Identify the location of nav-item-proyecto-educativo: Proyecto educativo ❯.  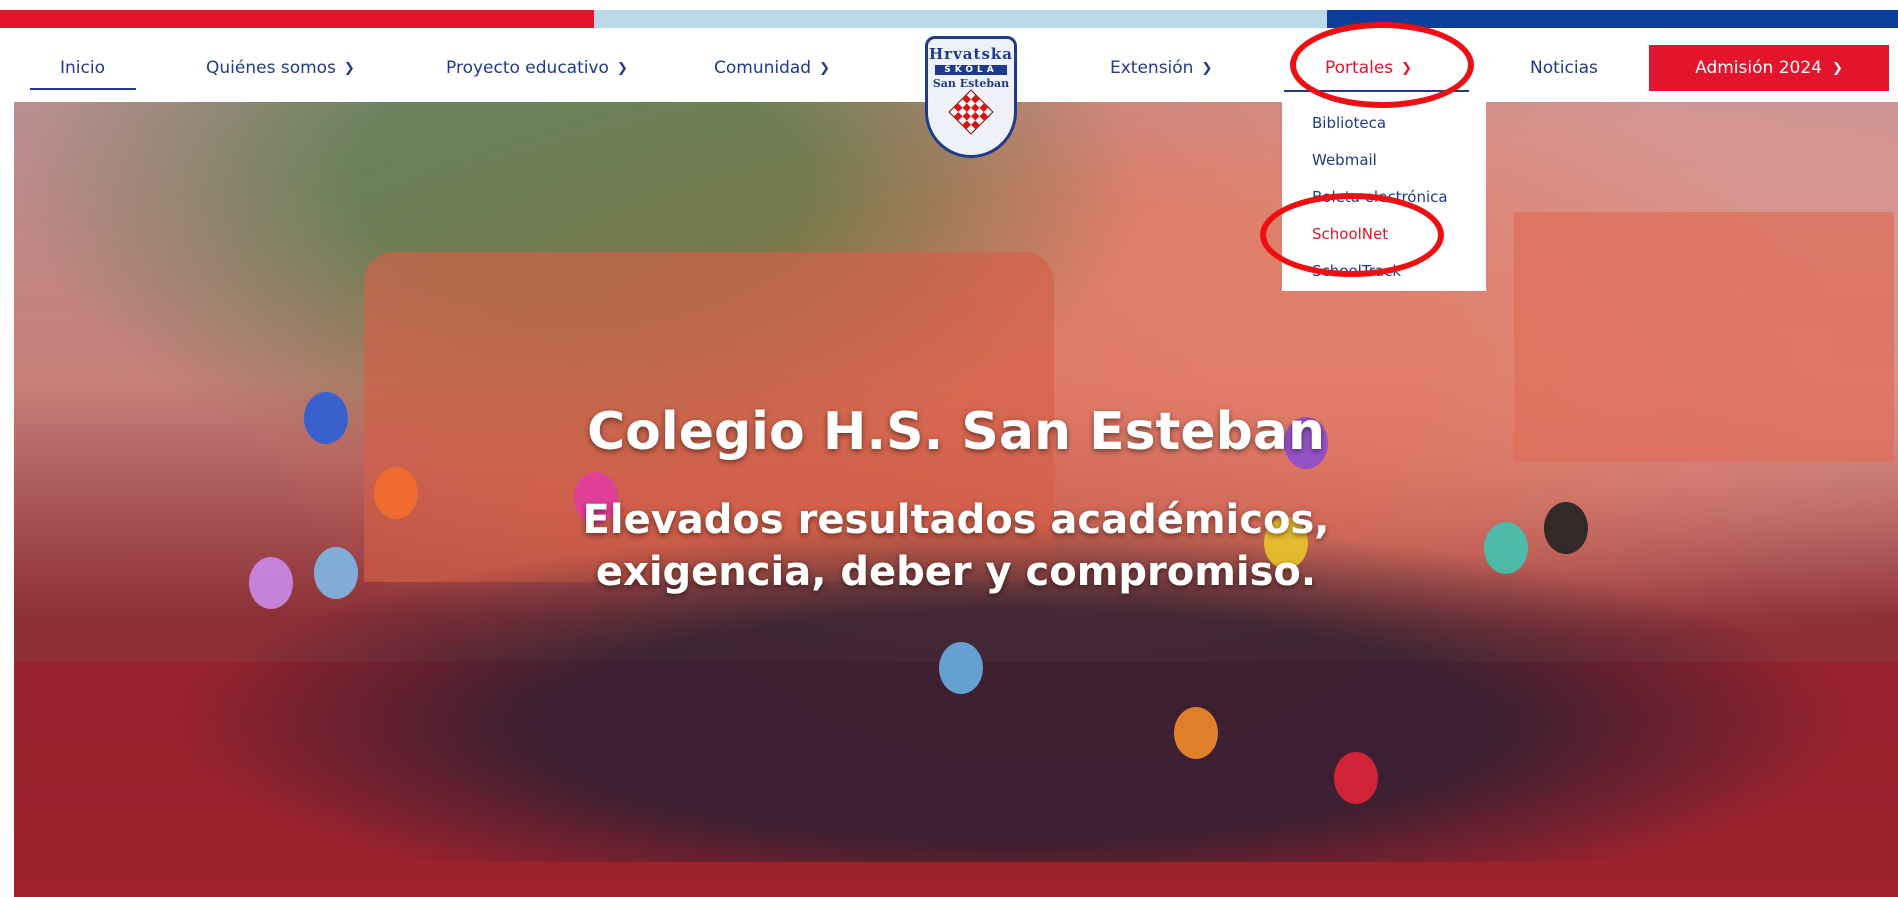
(537, 68).